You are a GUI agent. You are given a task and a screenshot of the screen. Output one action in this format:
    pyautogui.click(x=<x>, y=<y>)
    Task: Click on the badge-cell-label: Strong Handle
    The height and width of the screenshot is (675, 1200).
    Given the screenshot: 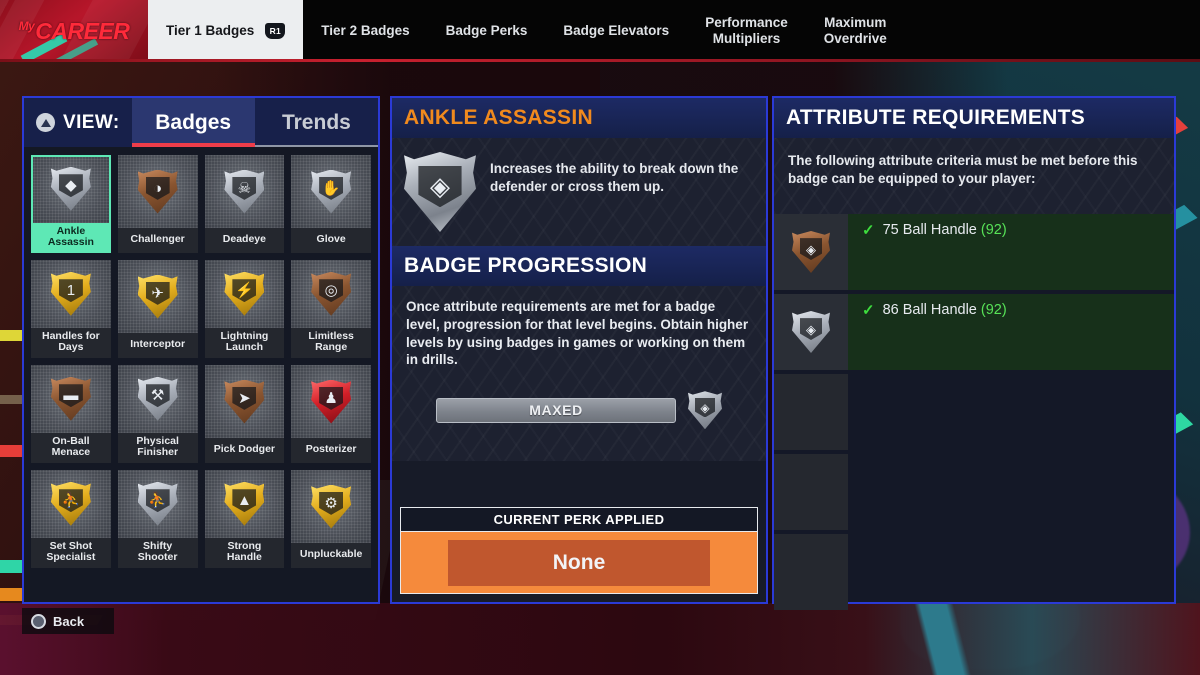 What is the action you would take?
    pyautogui.click(x=244, y=552)
    